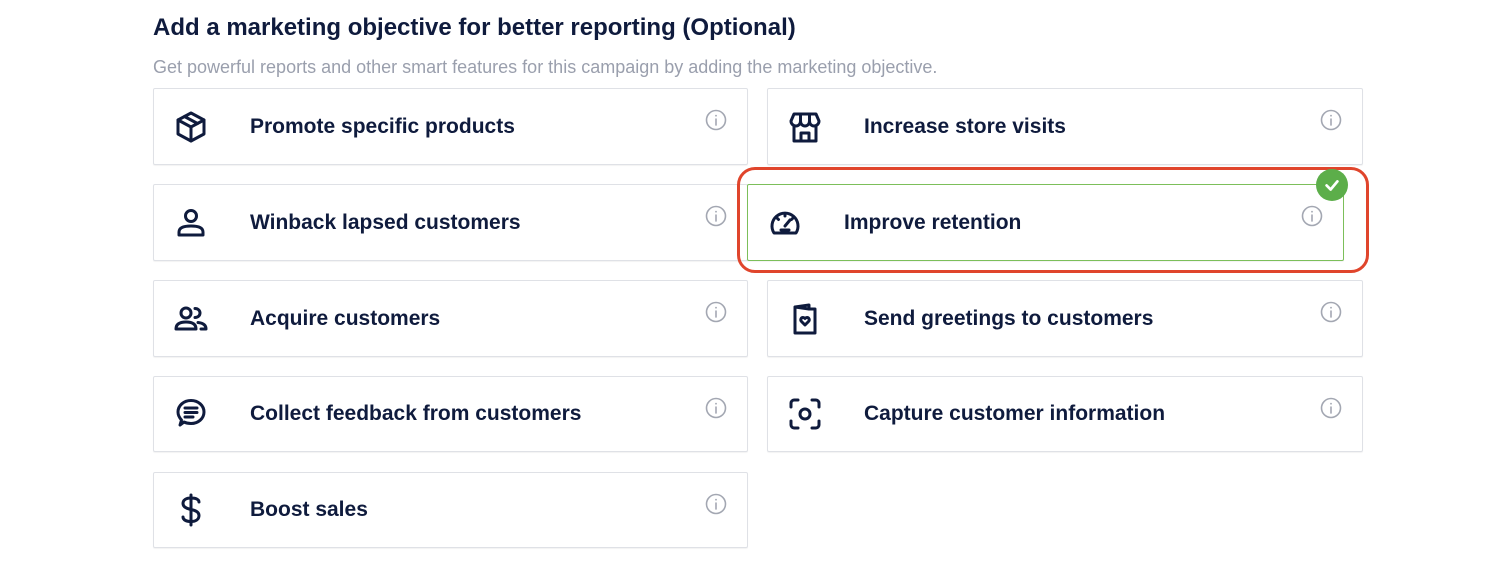 Image resolution: width=1512 pixels, height=576 pixels. What do you see at coordinates (450, 510) in the screenshot?
I see `objective-card-boost-sales: Boost sales` at bounding box center [450, 510].